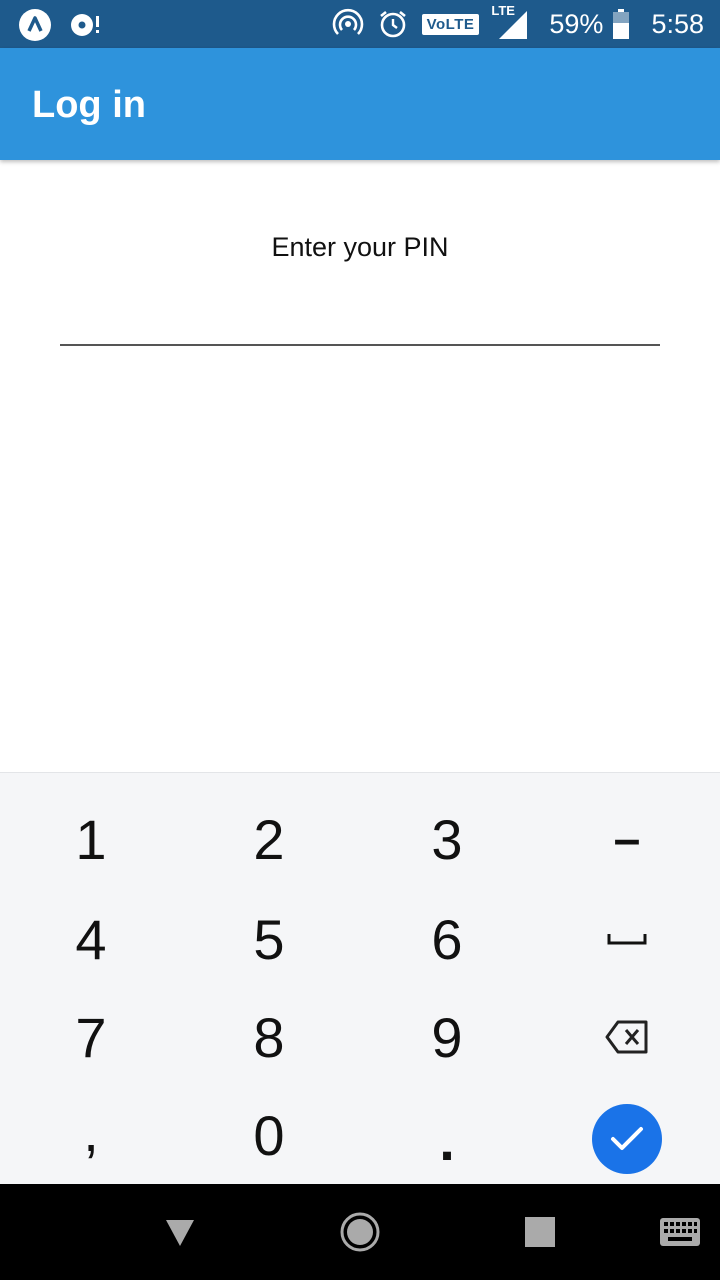 Image resolution: width=720 pixels, height=1280 pixels. I want to click on key-comma: ,, so click(91, 1135).